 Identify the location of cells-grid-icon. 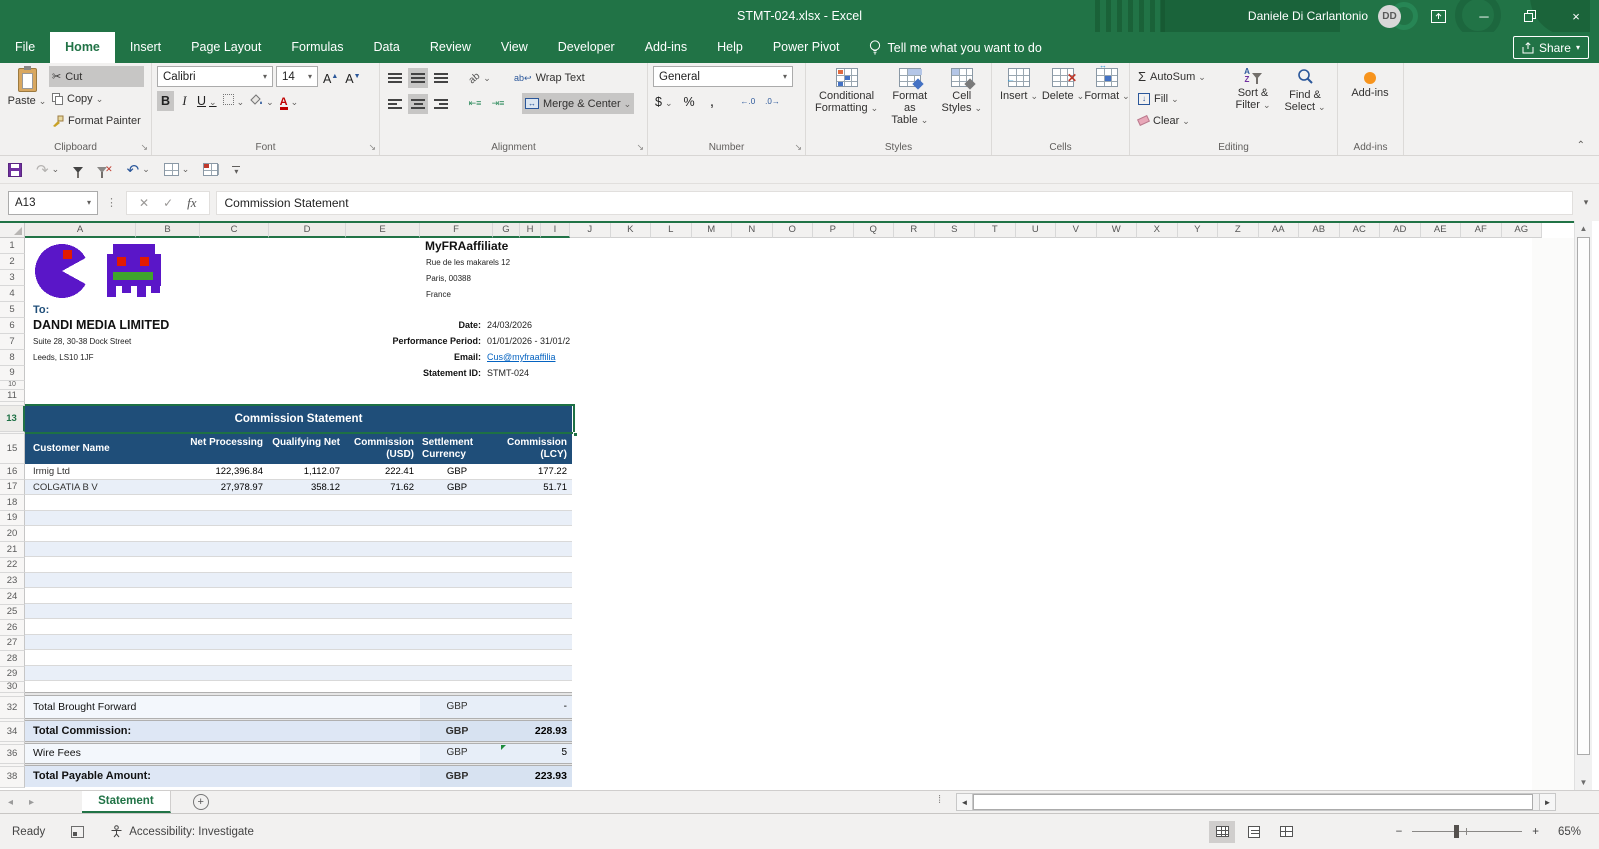
(176, 169).